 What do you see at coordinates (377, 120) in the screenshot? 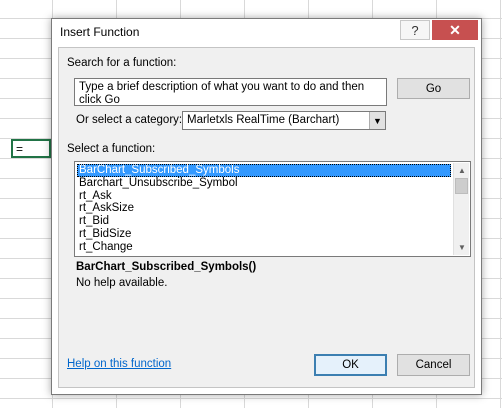
I see `chevron-down-icon: ▼` at bounding box center [377, 120].